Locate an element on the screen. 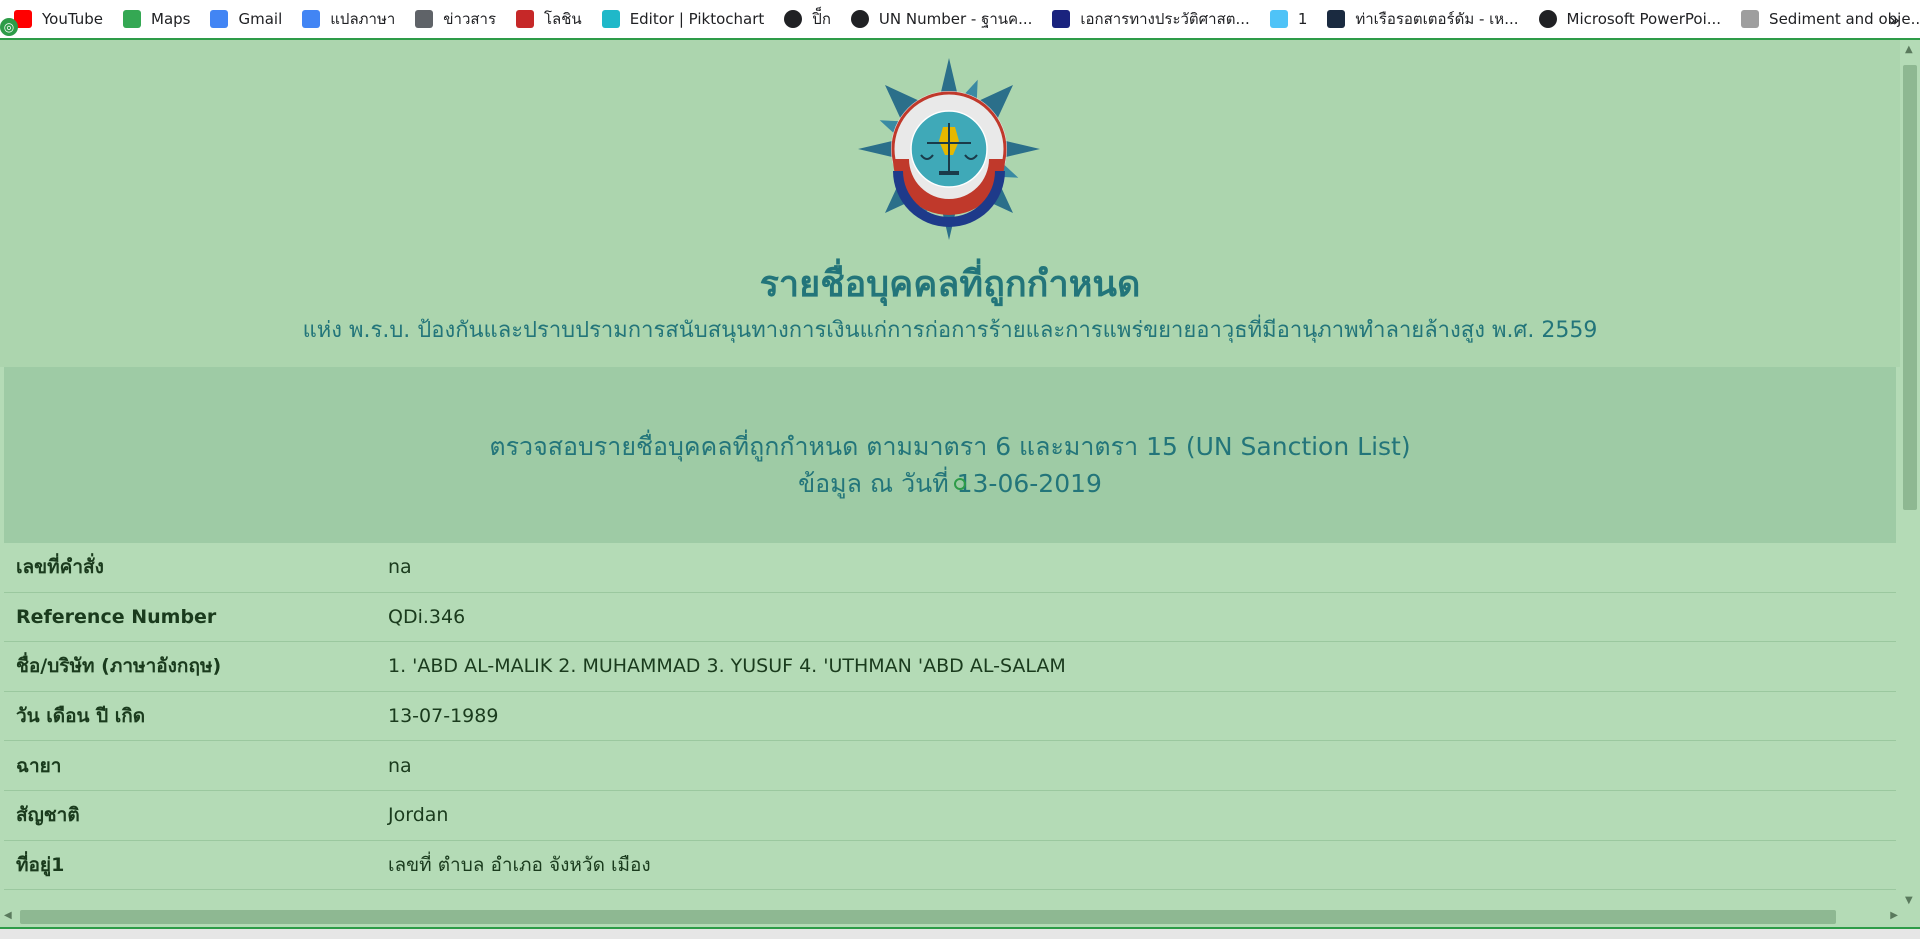 Image resolution: width=1920 pixels, height=939 pixels. bookmark-item: โลชิน is located at coordinates (549, 19).